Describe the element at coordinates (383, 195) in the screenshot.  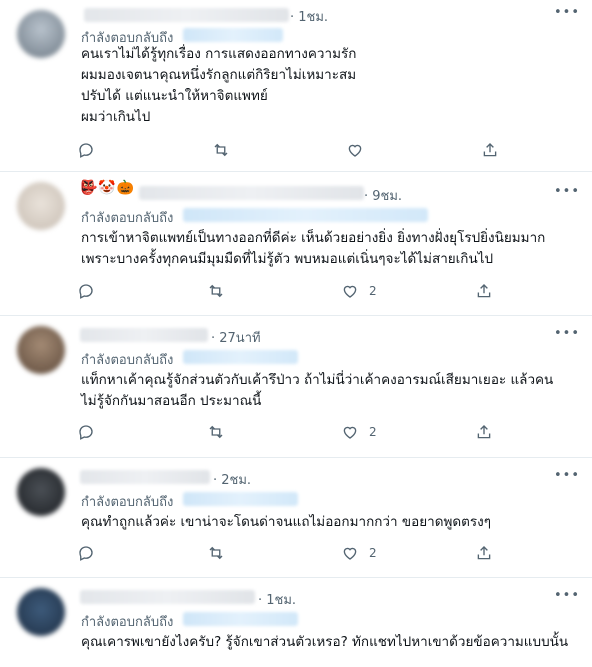
I see `tweet-time: · 9ชม.` at that location.